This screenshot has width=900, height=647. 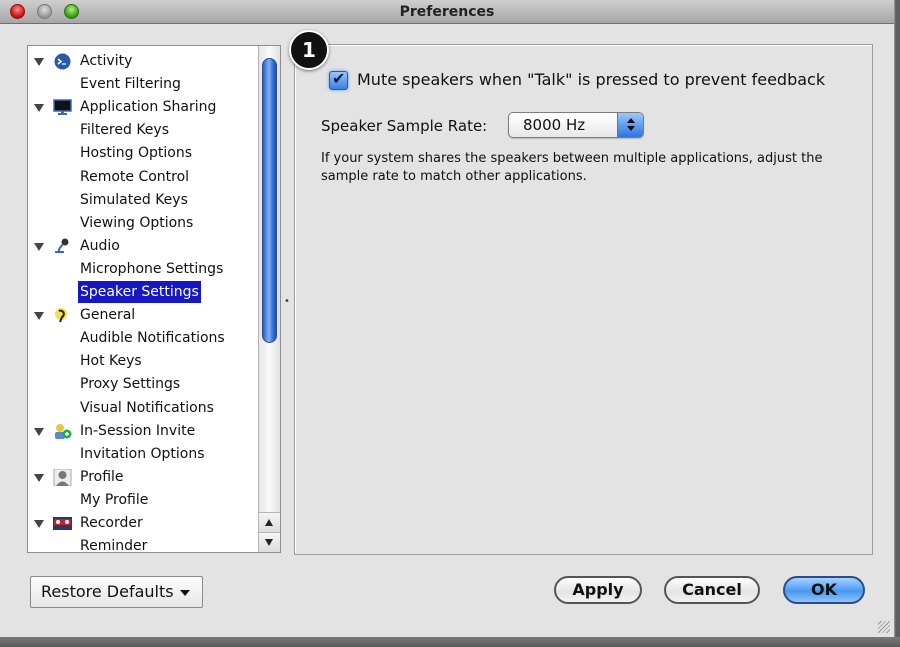 I want to click on tree-item-label: Reminder, so click(x=114, y=545).